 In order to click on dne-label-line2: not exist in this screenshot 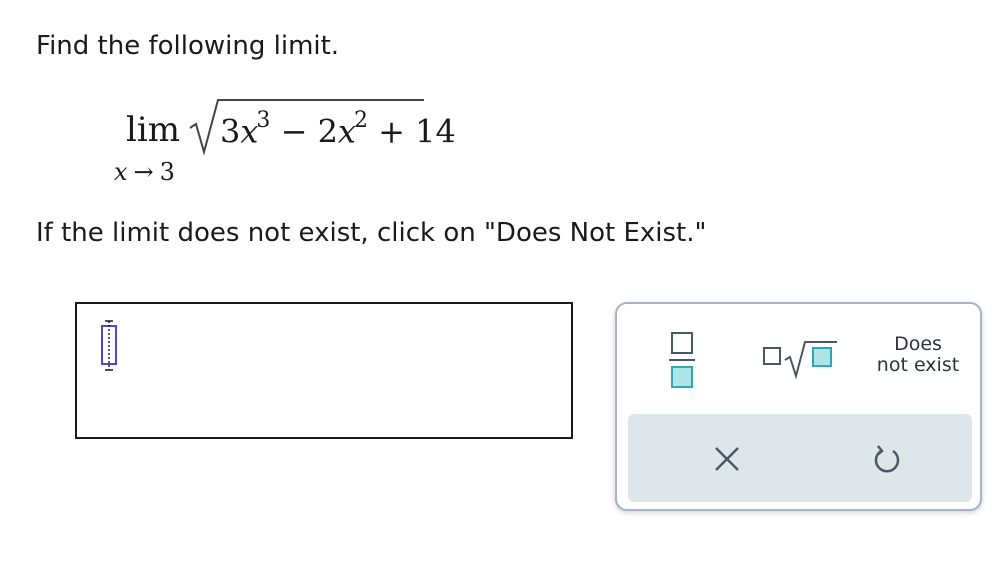, I will do `click(918, 365)`.